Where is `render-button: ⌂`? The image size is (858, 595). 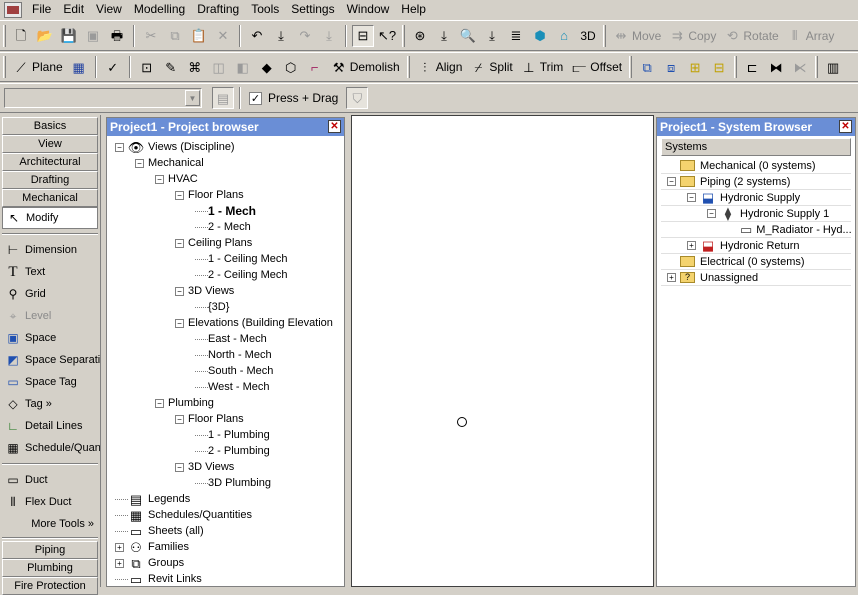 render-button: ⌂ is located at coordinates (564, 36).